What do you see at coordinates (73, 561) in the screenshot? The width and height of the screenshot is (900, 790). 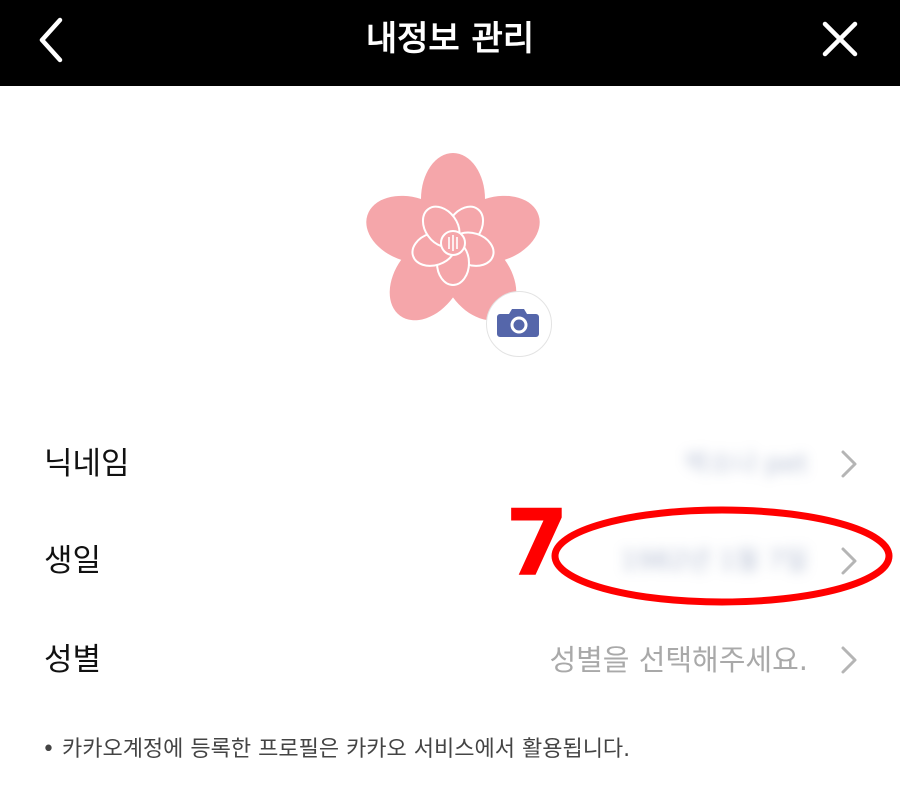 I see `birthday-label: 생일` at bounding box center [73, 561].